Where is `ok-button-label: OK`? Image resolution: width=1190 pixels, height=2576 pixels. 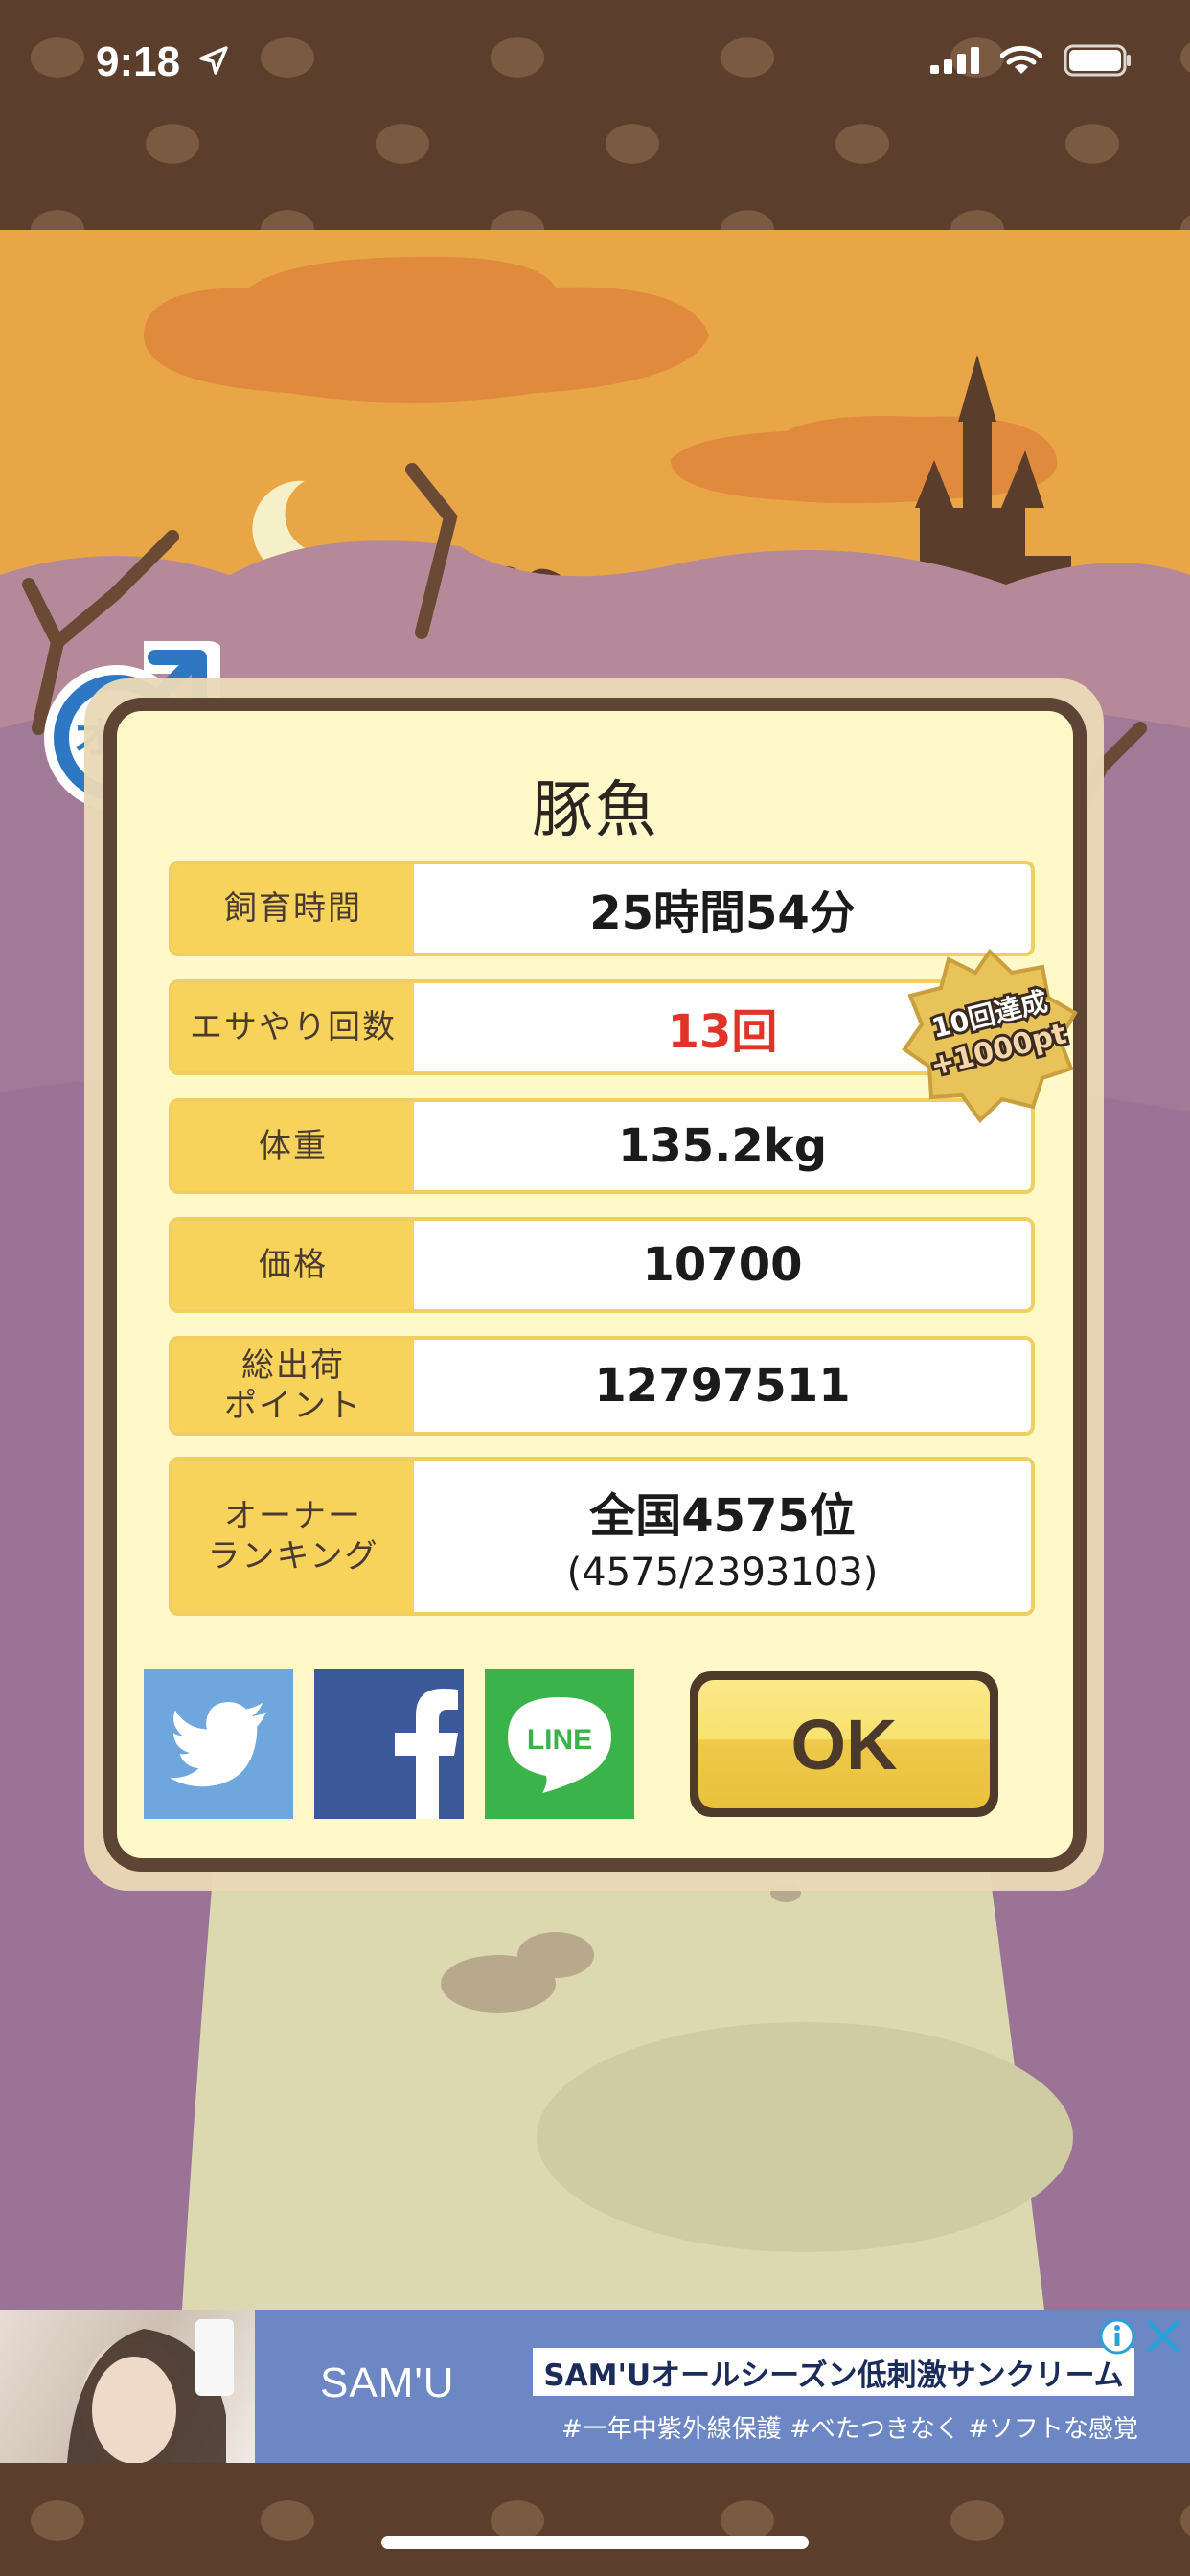 ok-button-label: OK is located at coordinates (844, 1744).